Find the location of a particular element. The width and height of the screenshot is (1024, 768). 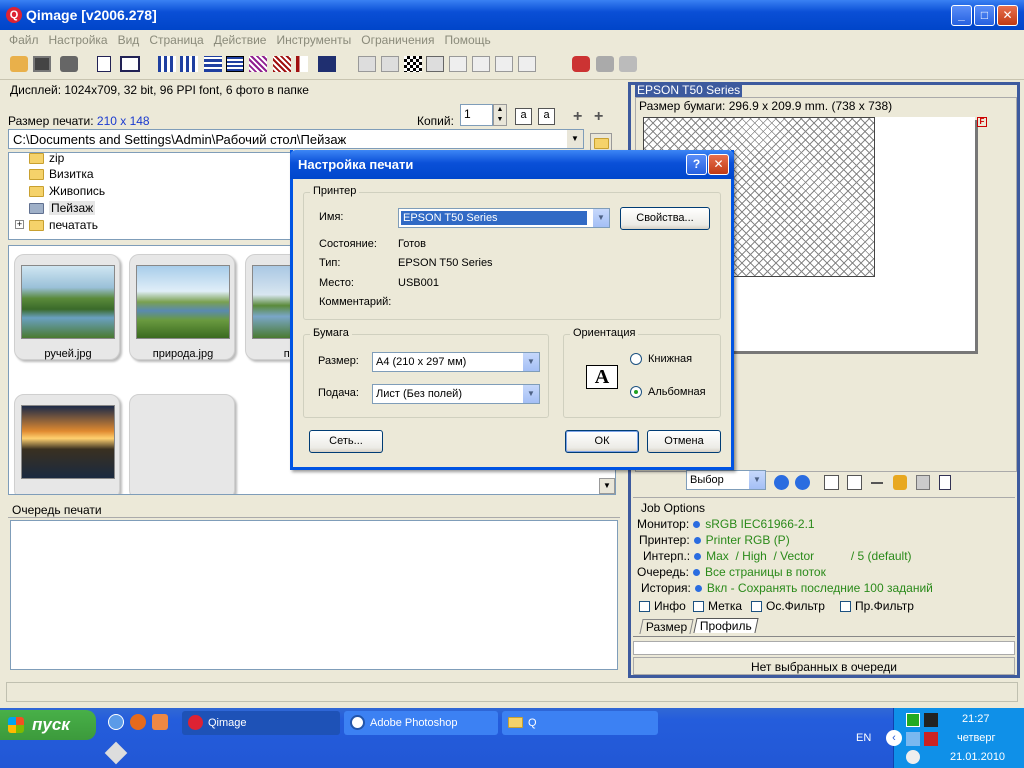

select-dropdown-icon: ▼ is located at coordinates (756, 480).